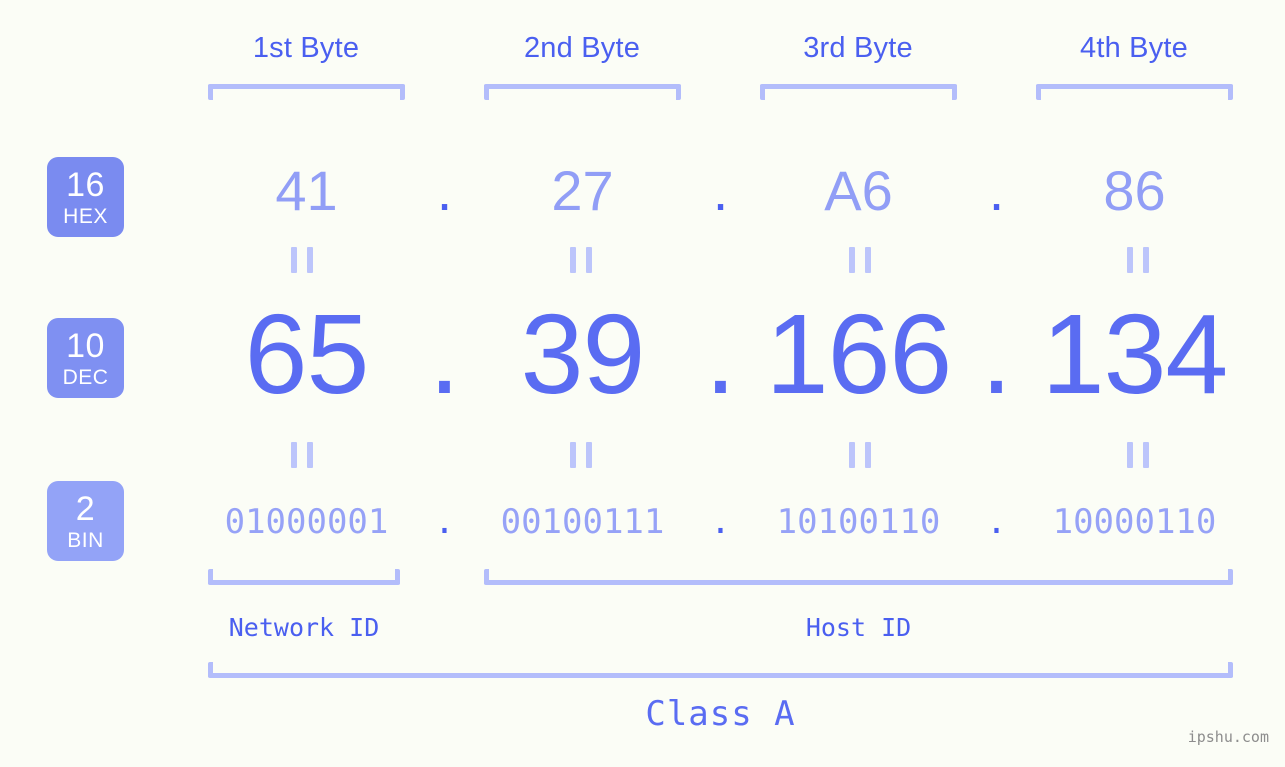 This screenshot has width=1285, height=767. I want to click on byte-header-1: 1st Byte, so click(306, 48).